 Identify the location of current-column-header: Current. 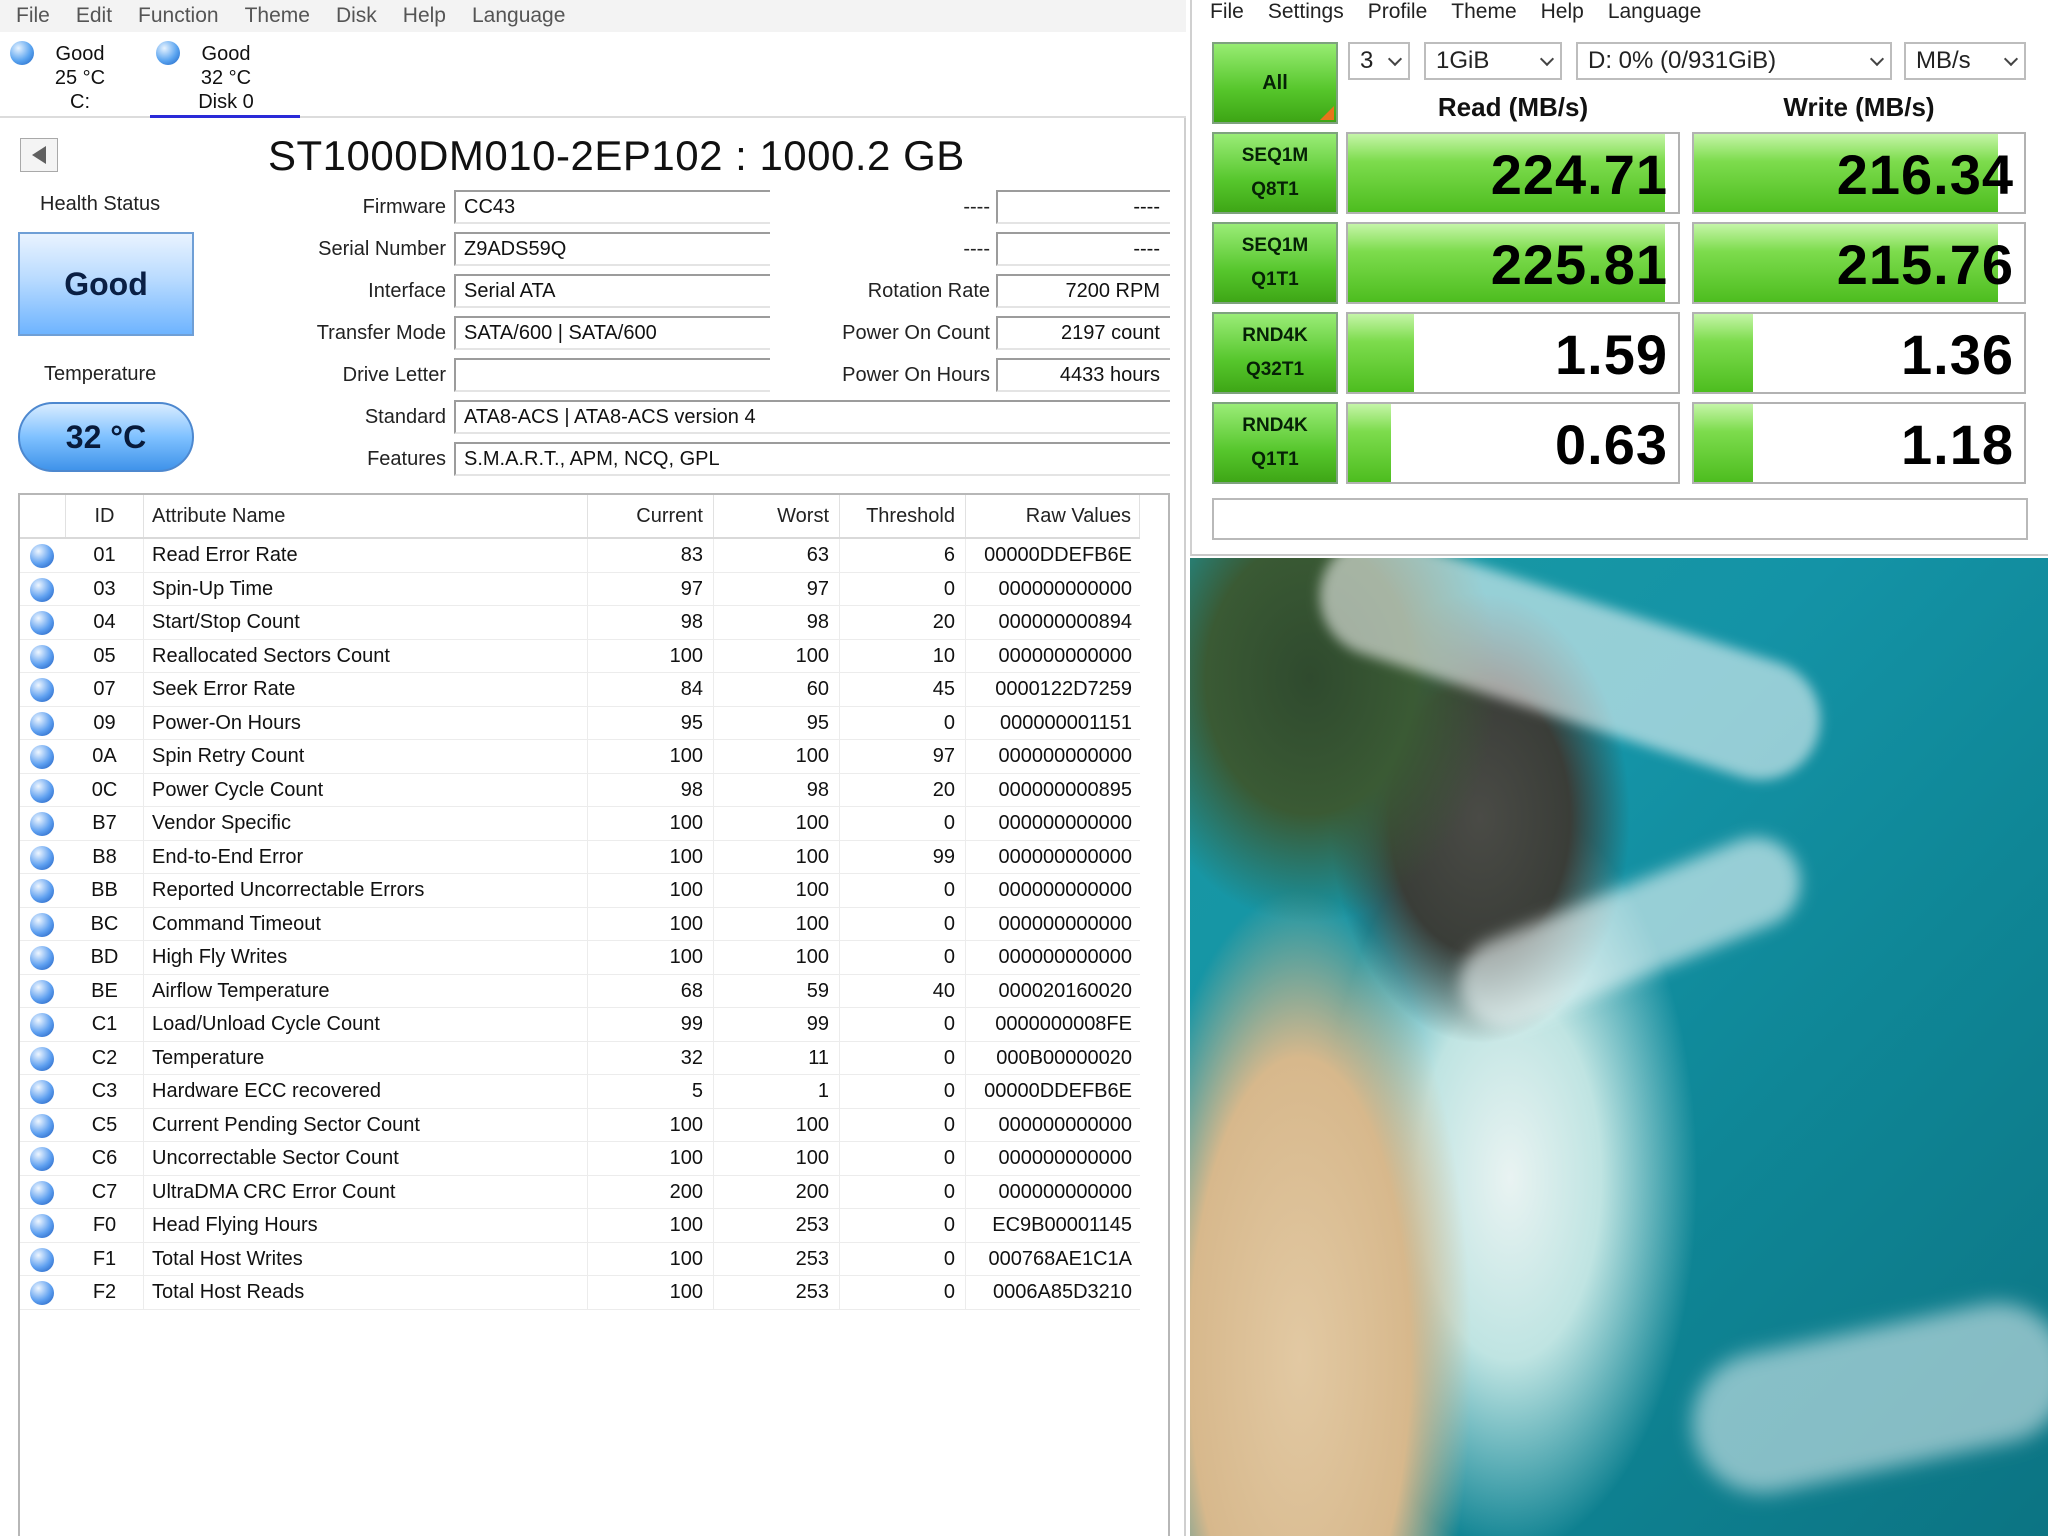
(651, 516).